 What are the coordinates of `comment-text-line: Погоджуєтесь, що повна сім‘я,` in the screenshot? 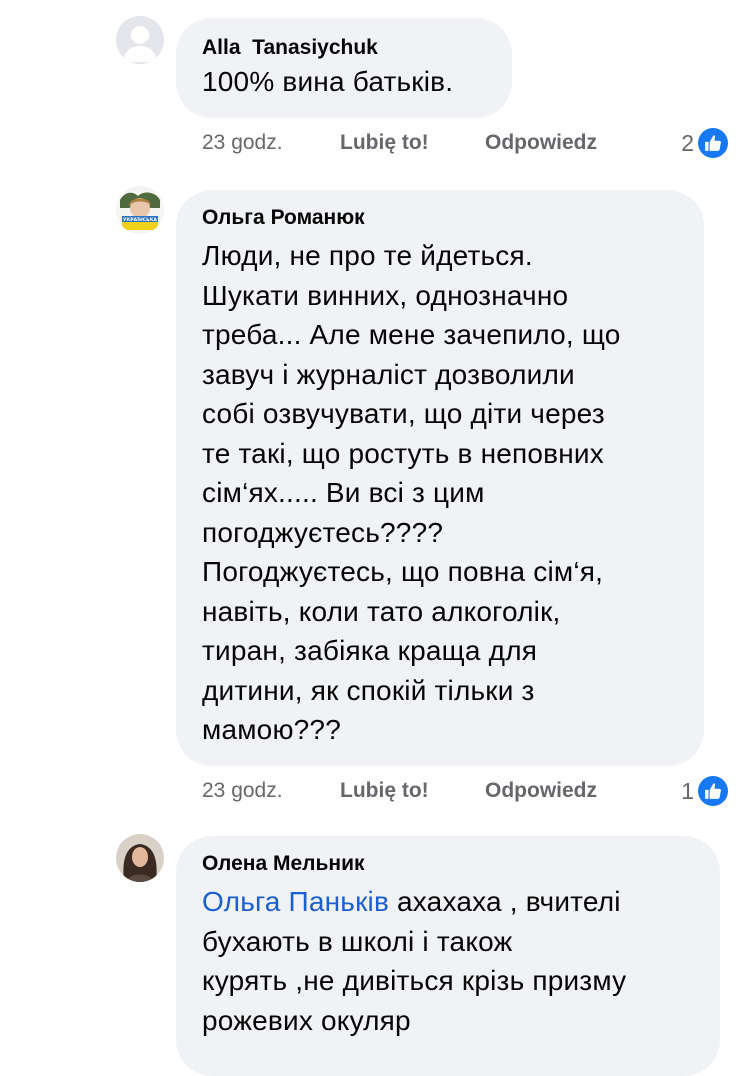 It's located at (403, 571).